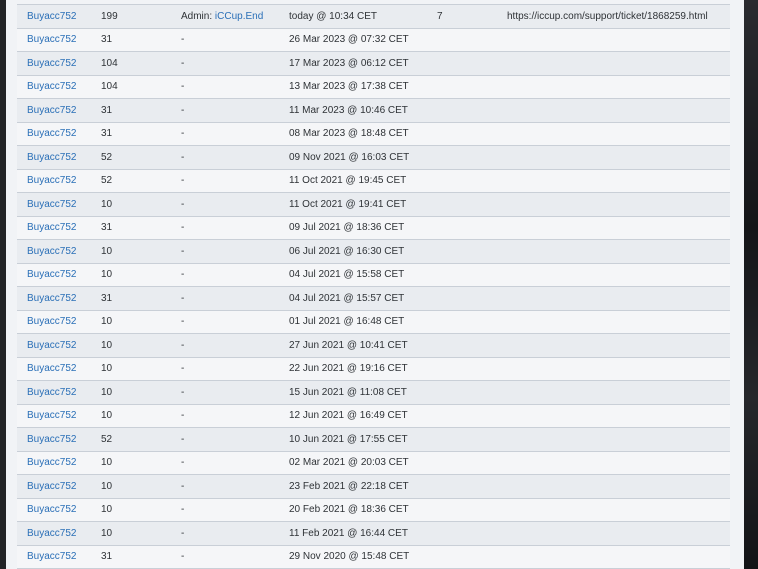  What do you see at coordinates (462, 16) in the screenshot?
I see `cell-count: 7` at bounding box center [462, 16].